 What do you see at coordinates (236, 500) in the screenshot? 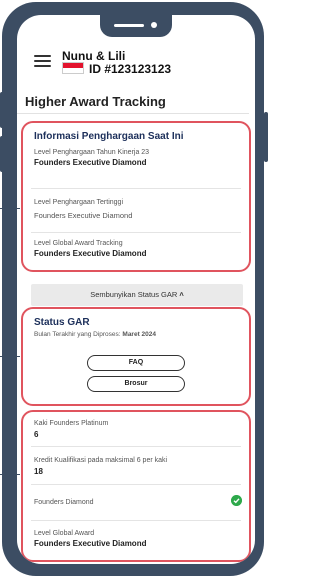
I see `check-icon` at bounding box center [236, 500].